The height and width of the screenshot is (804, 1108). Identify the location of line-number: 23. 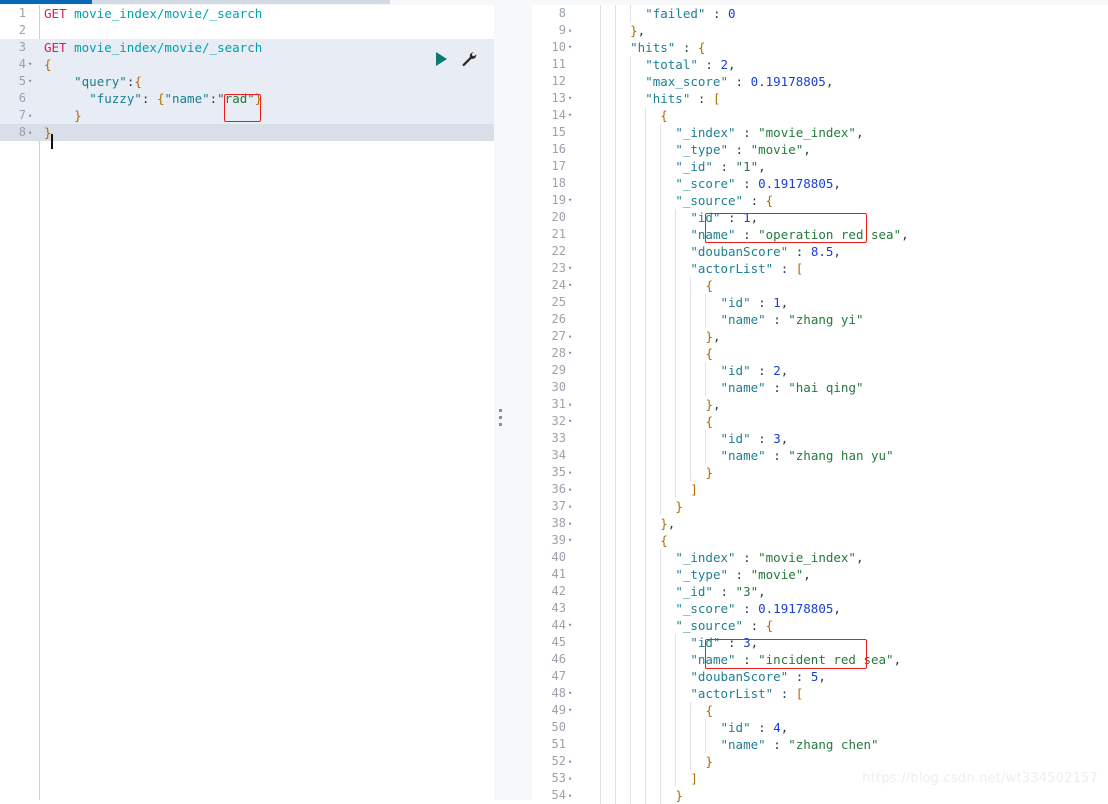
(549, 268).